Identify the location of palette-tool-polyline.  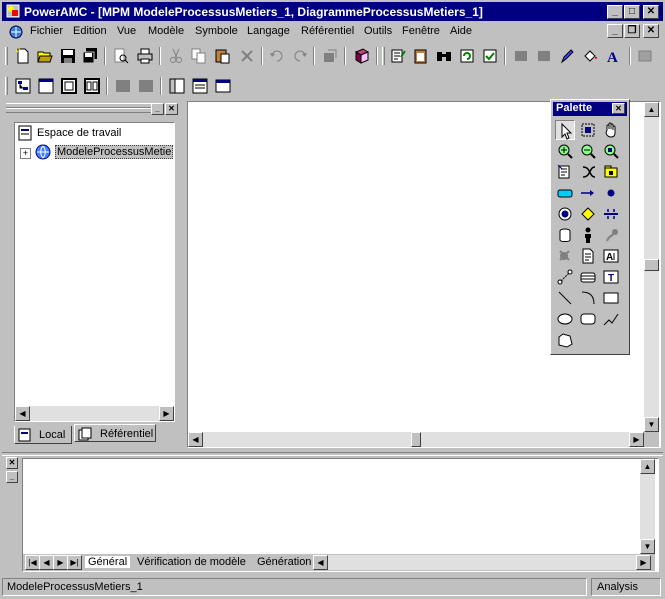
(611, 319).